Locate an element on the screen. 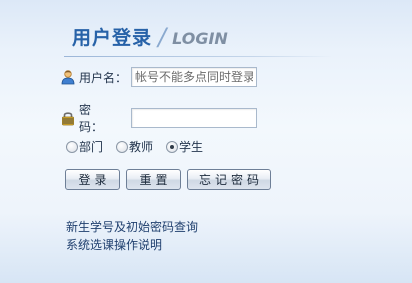 This screenshot has height=283, width=412. role-label-teacher: 教师 is located at coordinates (141, 147).